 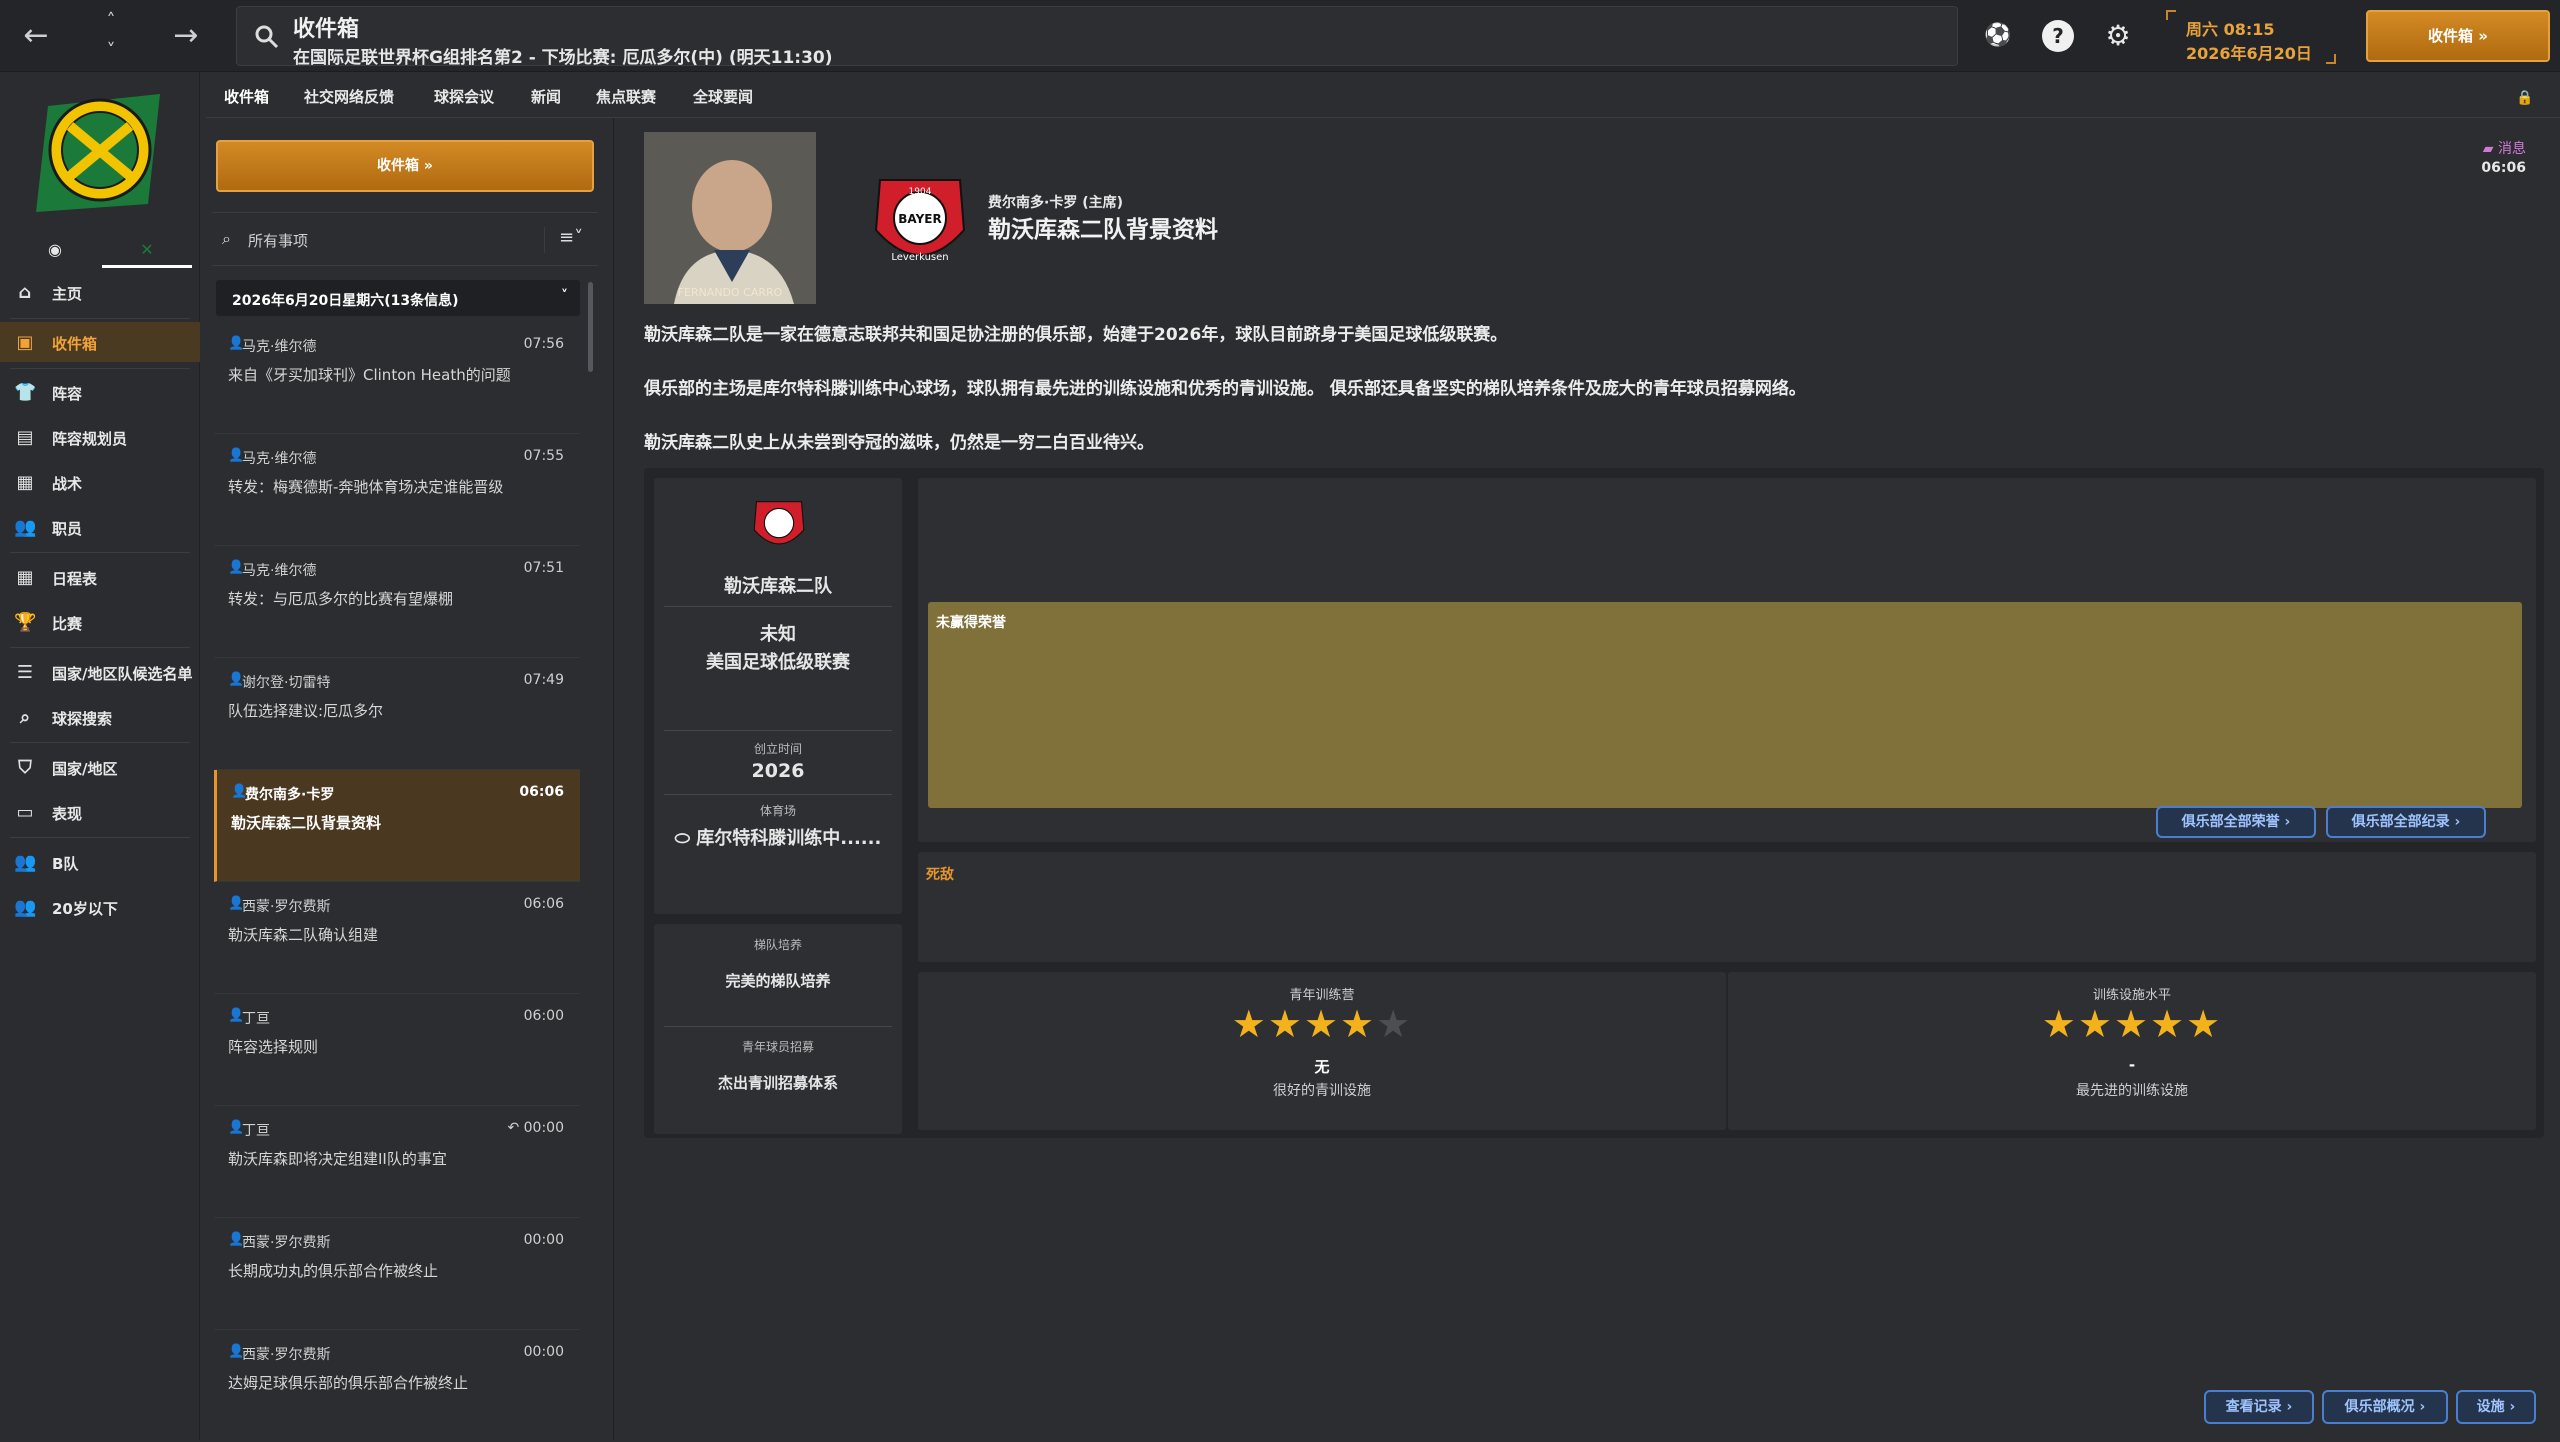 What do you see at coordinates (25, 622) in the screenshot?
I see `trophy-icon: 🏆` at bounding box center [25, 622].